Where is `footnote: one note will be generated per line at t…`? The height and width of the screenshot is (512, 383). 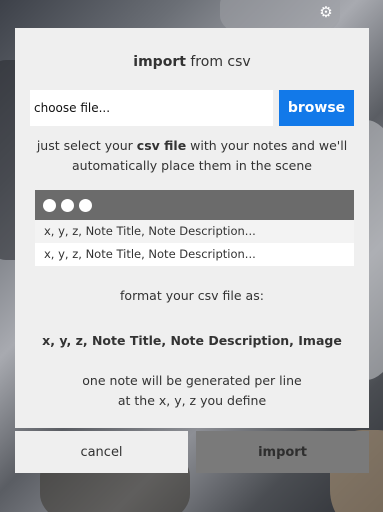 footnote: one note will be generated per line at t… is located at coordinates (192, 391).